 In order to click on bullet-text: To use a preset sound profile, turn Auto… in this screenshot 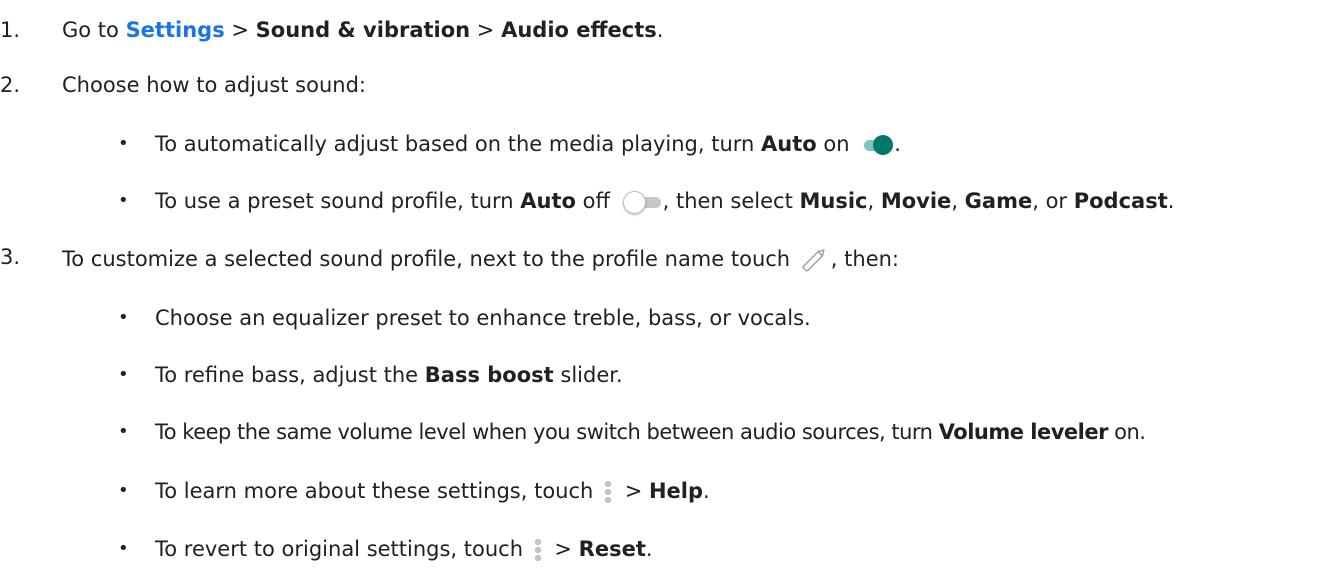, I will do `click(664, 201)`.